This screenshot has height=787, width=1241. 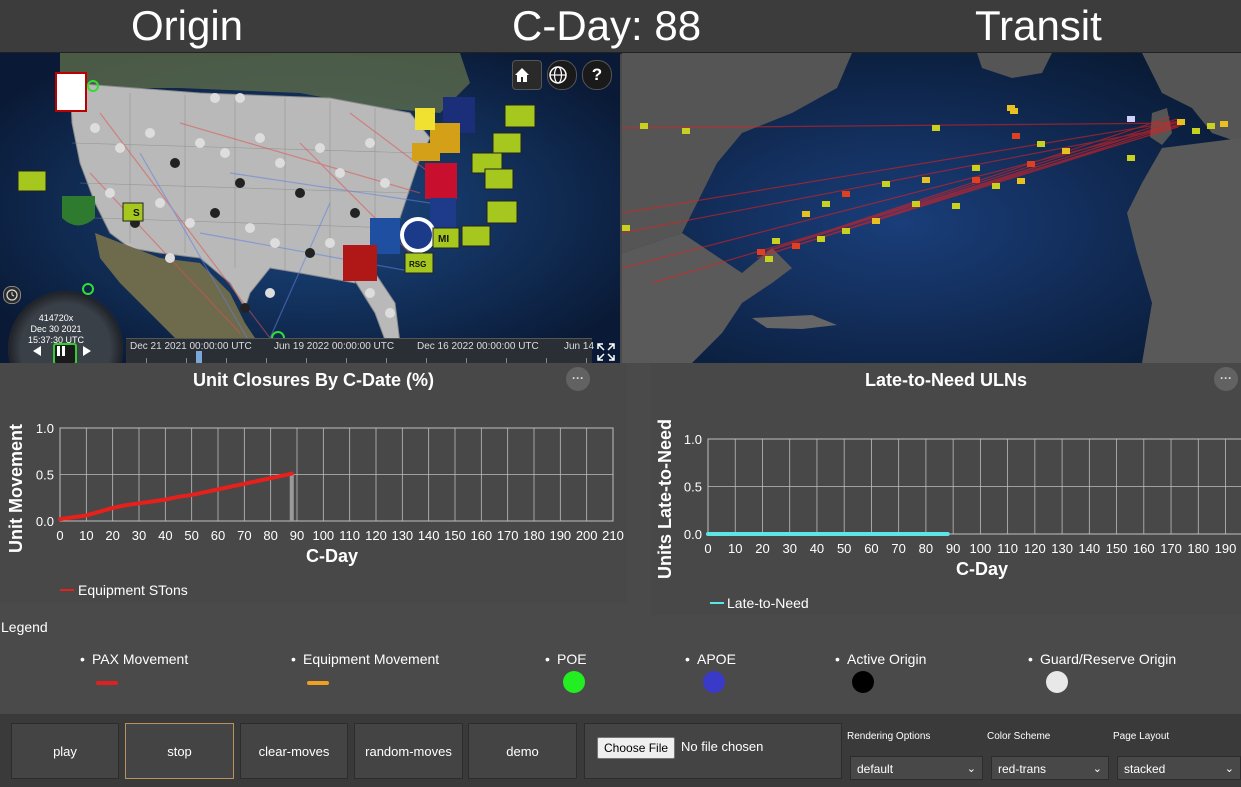 I want to click on transit-title: Transit, so click(x=1038, y=25).